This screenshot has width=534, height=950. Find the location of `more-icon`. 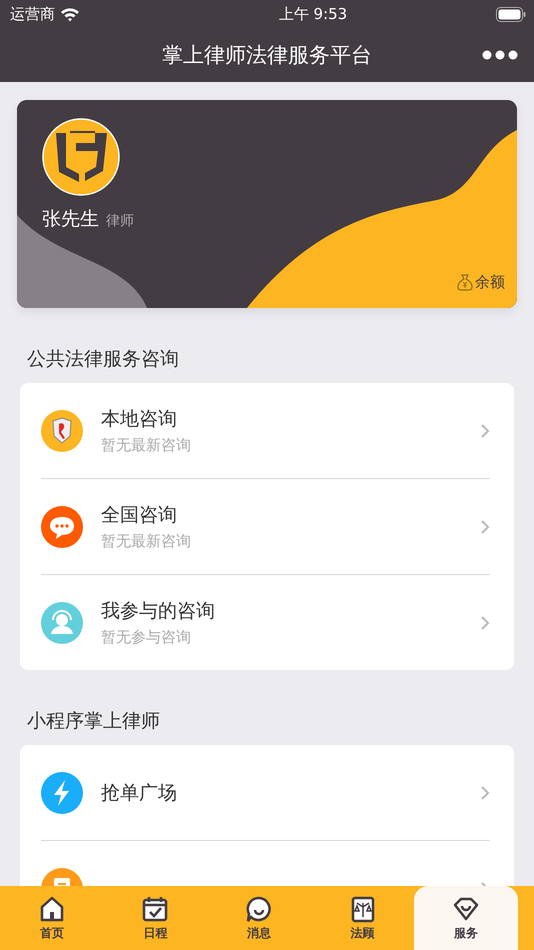

more-icon is located at coordinates (500, 55).